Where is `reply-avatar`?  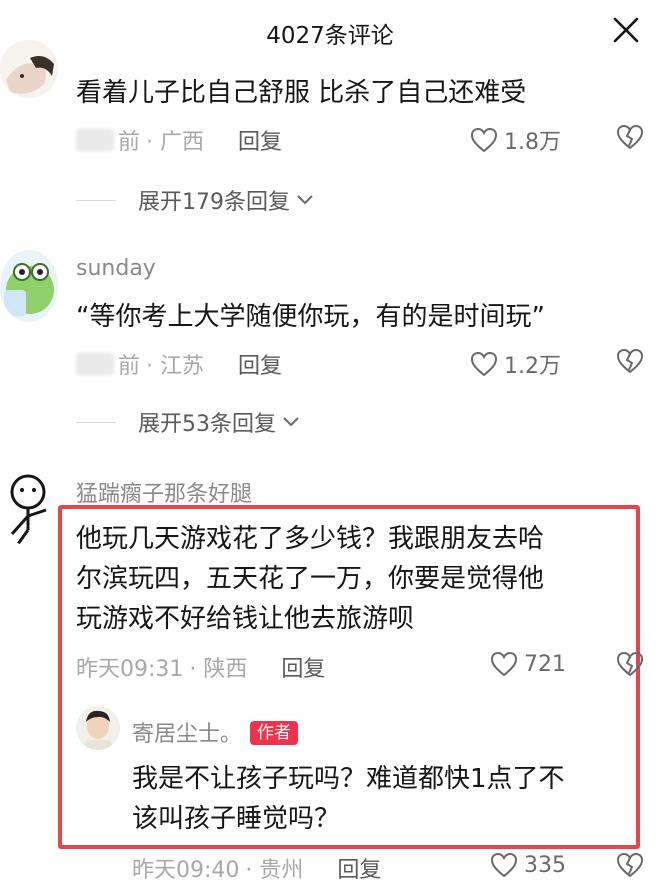 reply-avatar is located at coordinates (98, 728).